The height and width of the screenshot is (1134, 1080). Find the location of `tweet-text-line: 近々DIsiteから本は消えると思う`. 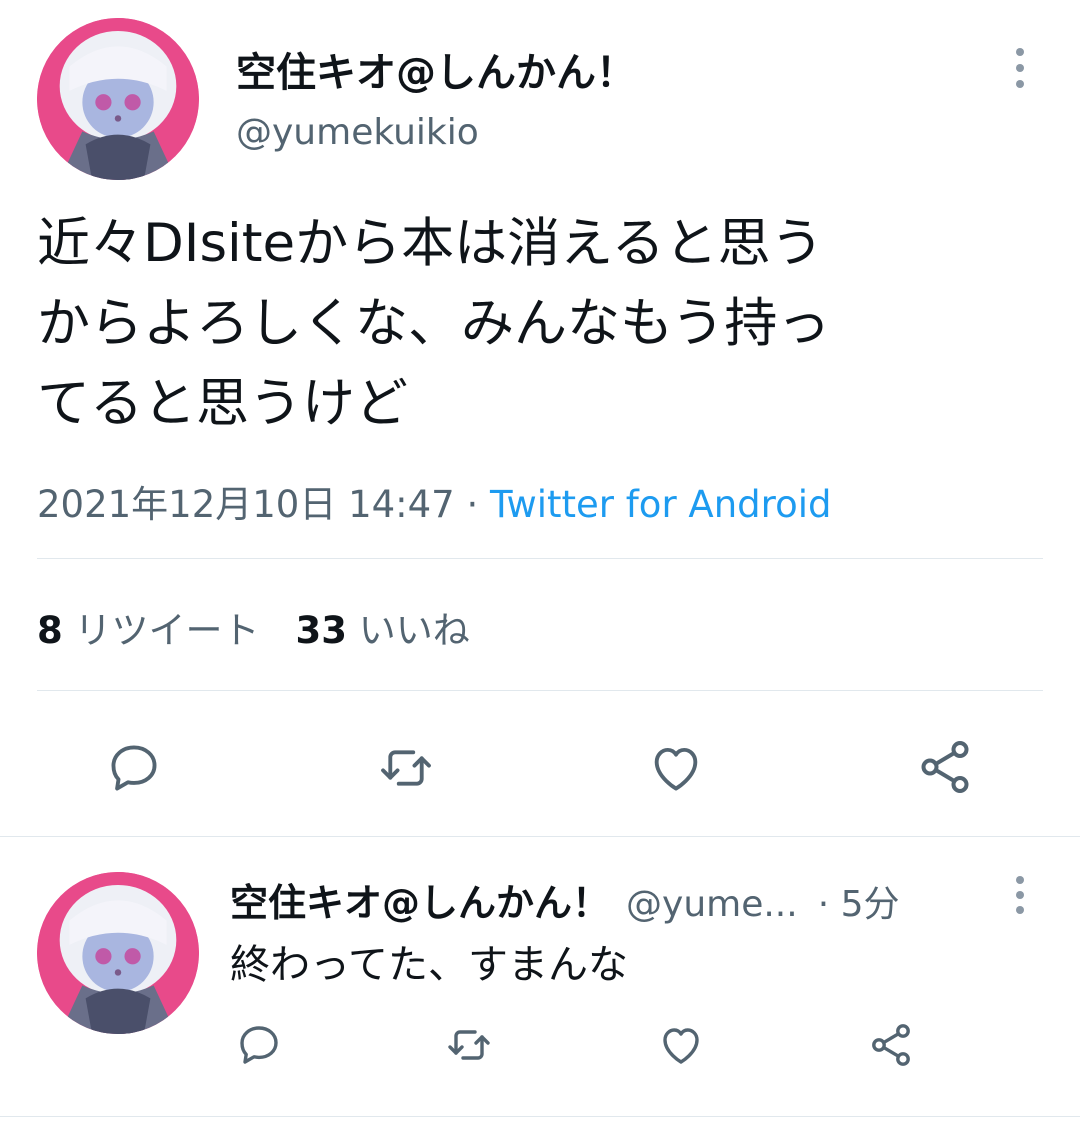

tweet-text-line: 近々DIsiteから本は消えると思う is located at coordinates (430, 243).